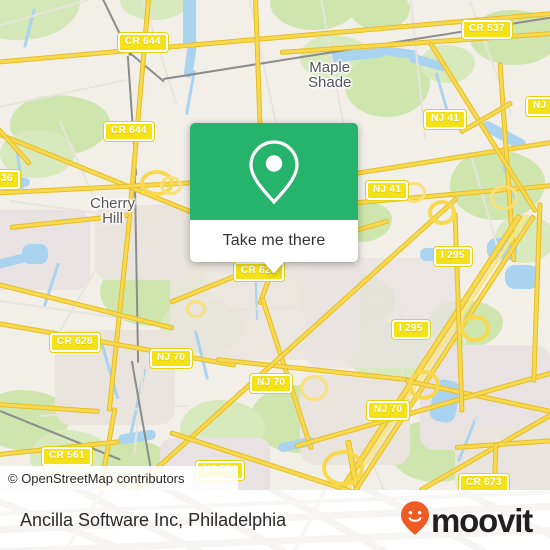 Image resolution: width=550 pixels, height=550 pixels. I want to click on map-pin-icon, so click(274, 172).